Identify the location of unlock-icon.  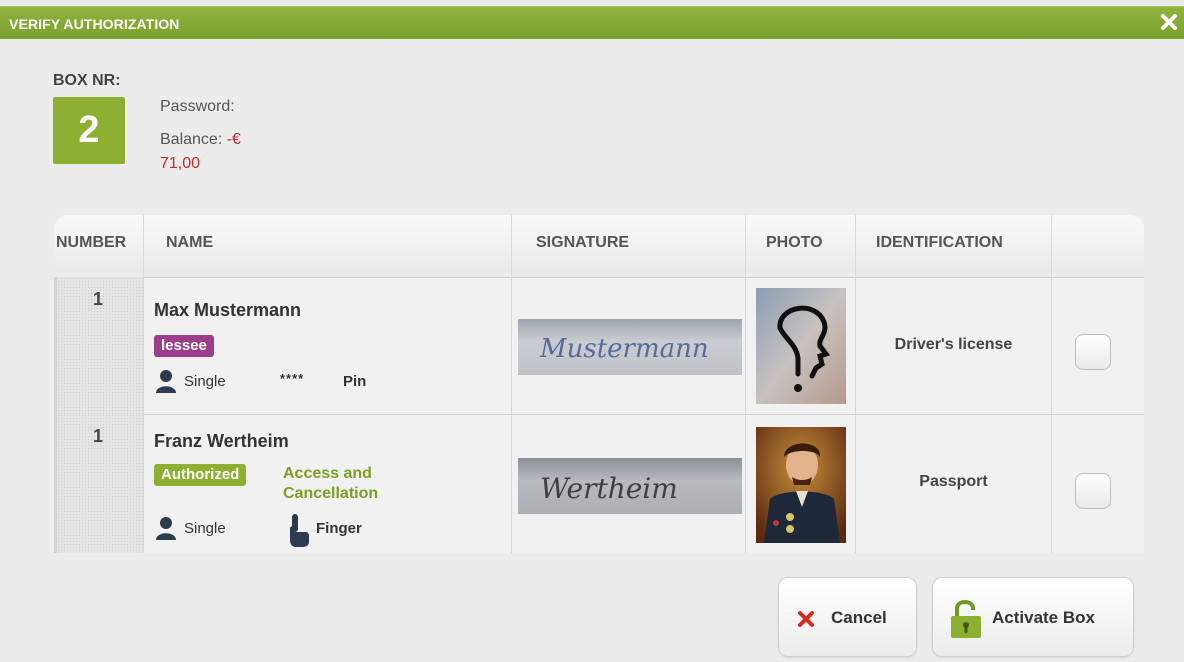
(966, 619).